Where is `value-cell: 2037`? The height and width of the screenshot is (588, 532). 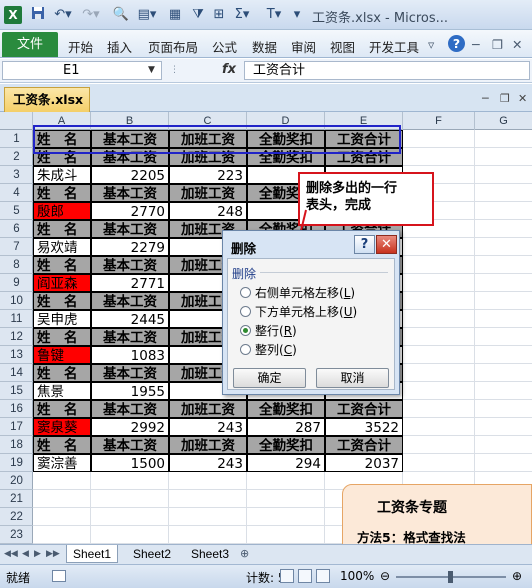 value-cell: 2037 is located at coordinates (364, 463).